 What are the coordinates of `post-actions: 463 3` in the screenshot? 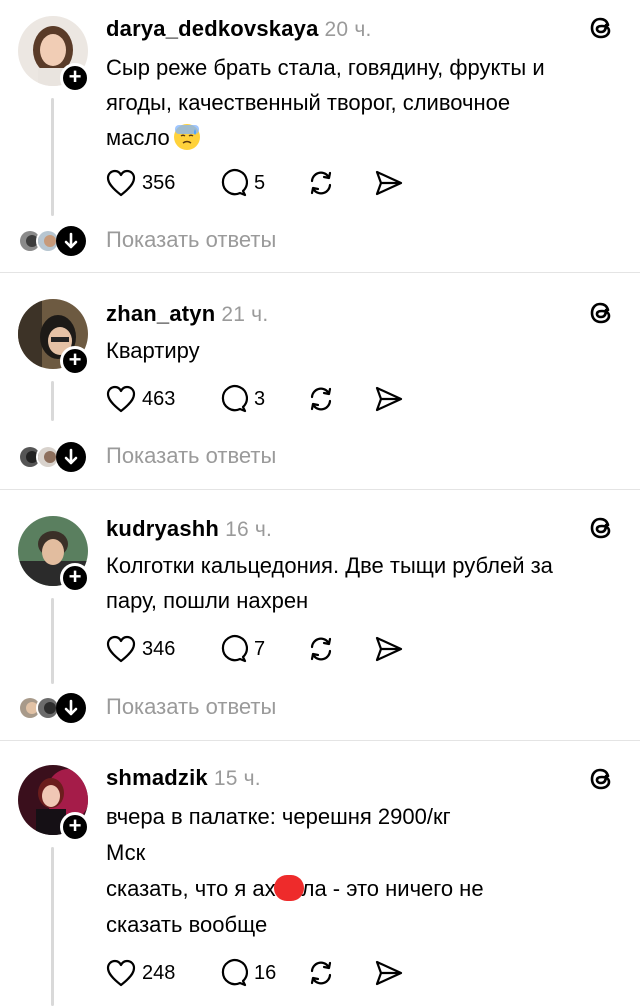 It's located at (266, 399).